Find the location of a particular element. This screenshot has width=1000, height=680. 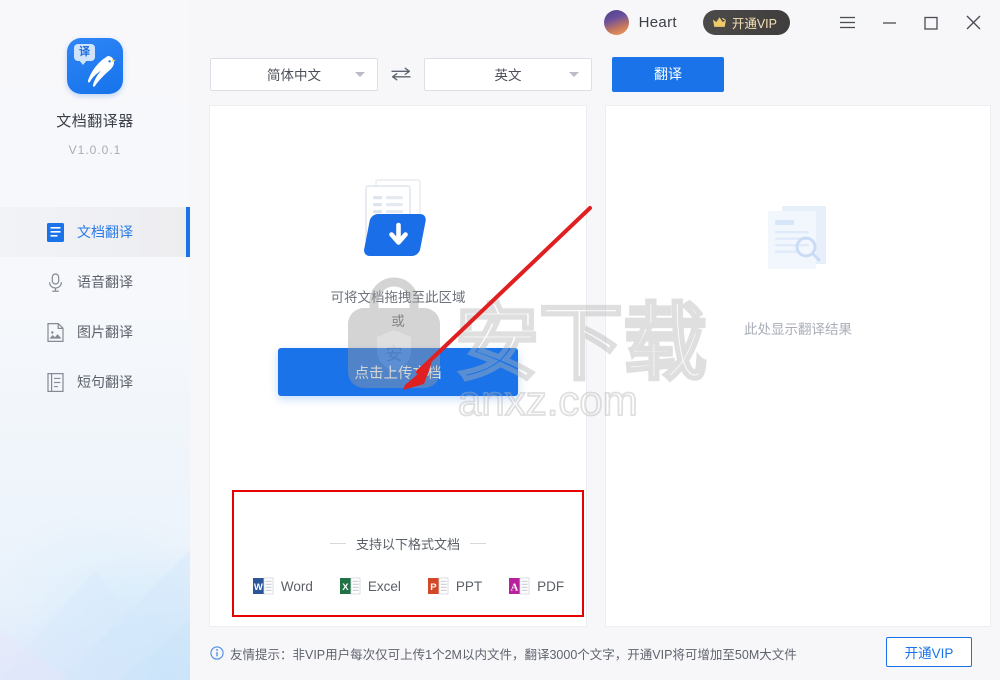

sidebar-item-label: 短句翻译 is located at coordinates (105, 382).